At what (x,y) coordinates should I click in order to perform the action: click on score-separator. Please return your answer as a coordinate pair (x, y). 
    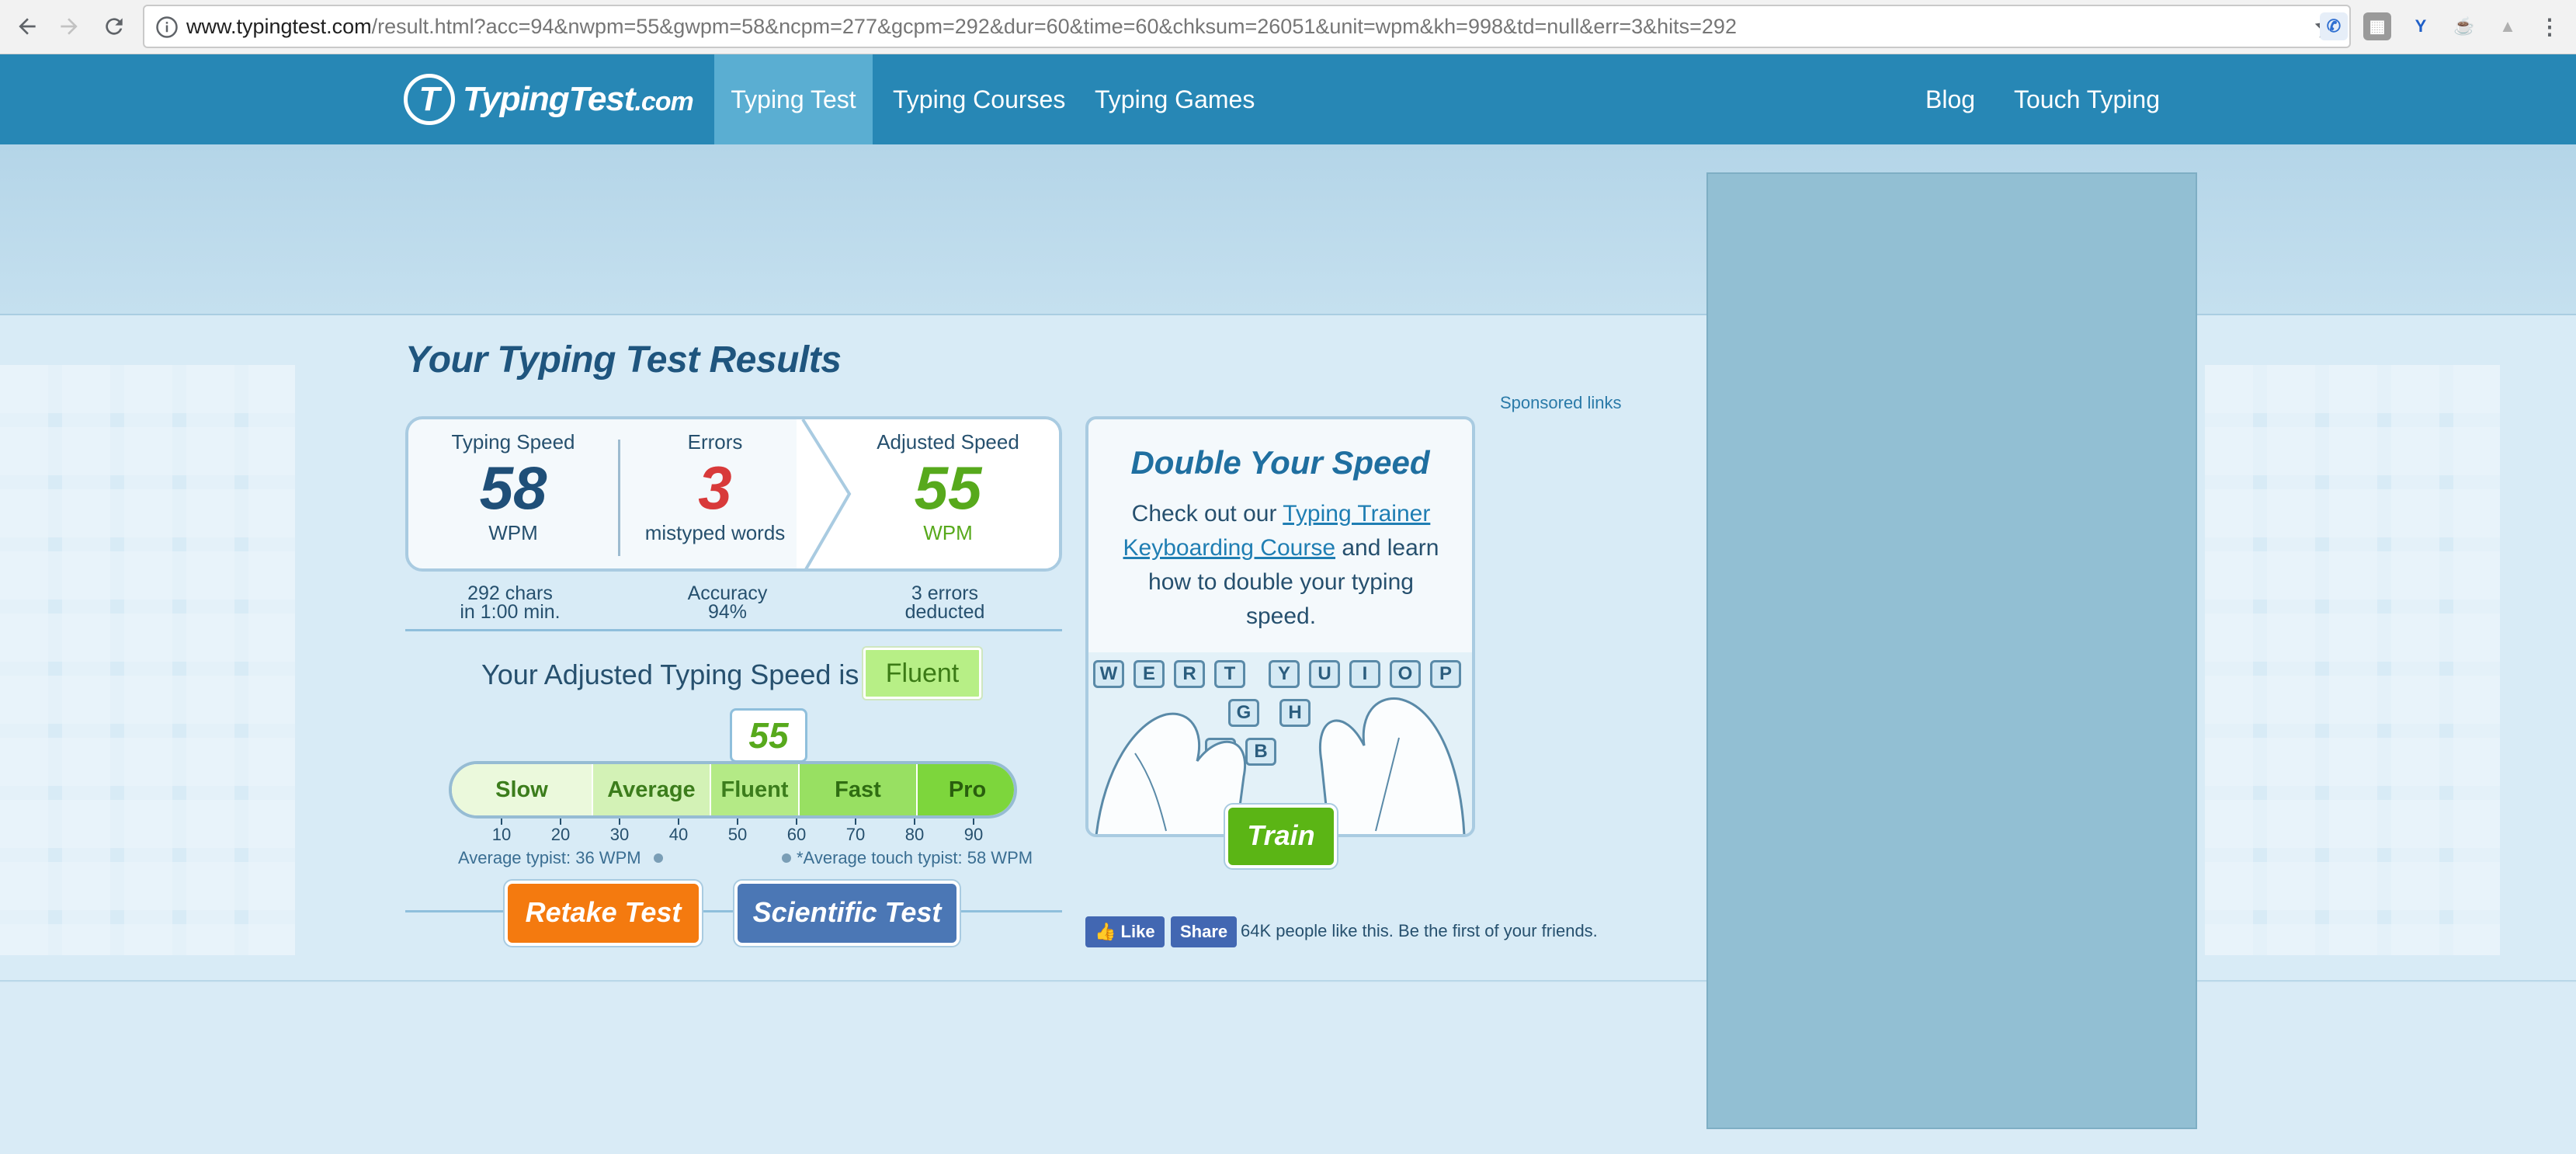
    Looking at the image, I should click on (619, 498).